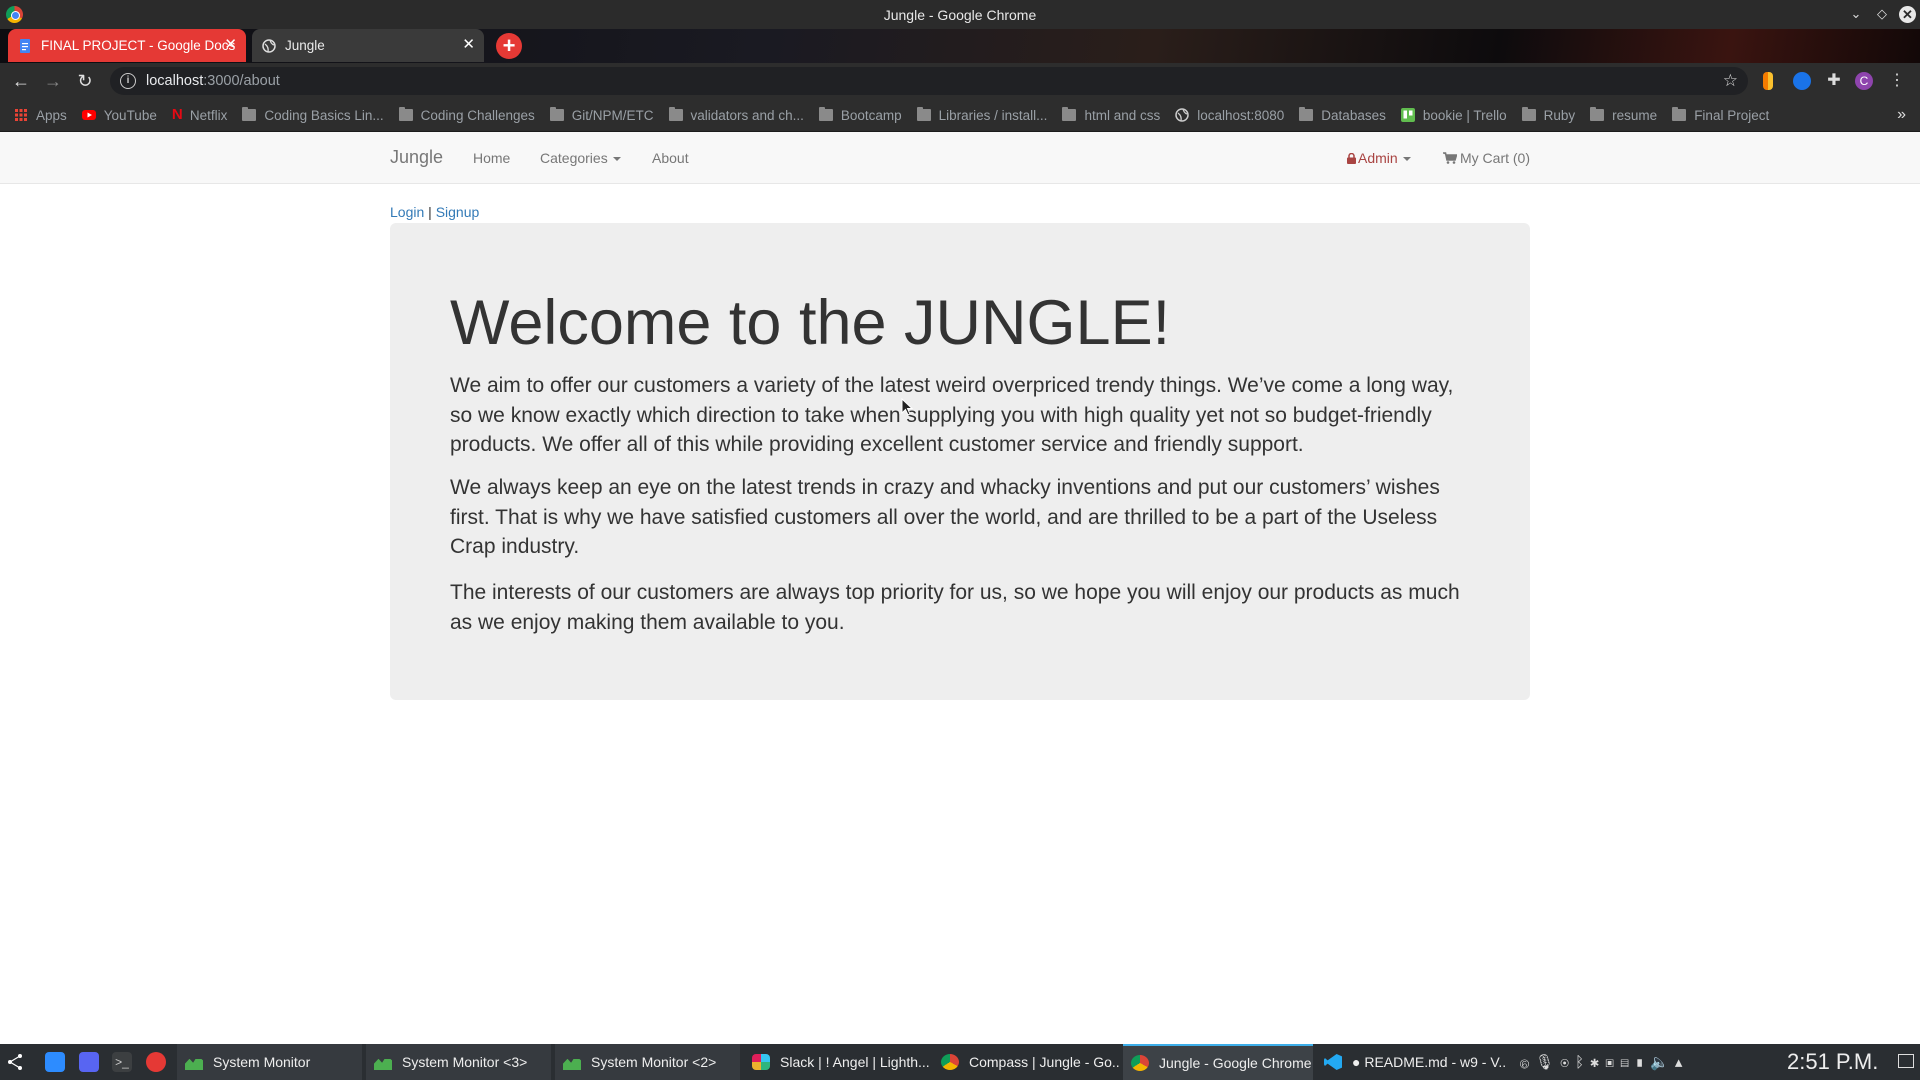 The height and width of the screenshot is (1080, 1920). I want to click on tab-jungle: Jungle ✕, so click(368, 45).